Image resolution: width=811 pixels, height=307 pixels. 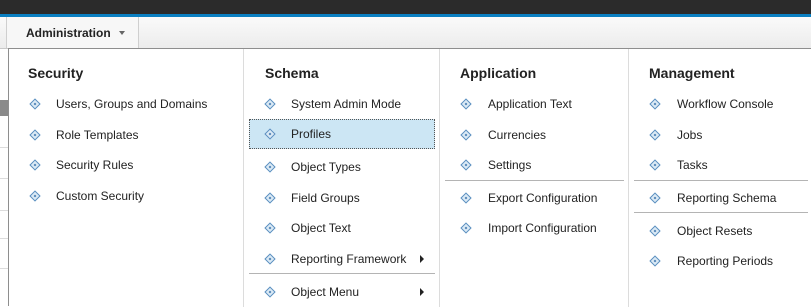 I want to click on menu-item-label: Jobs, so click(x=690, y=135).